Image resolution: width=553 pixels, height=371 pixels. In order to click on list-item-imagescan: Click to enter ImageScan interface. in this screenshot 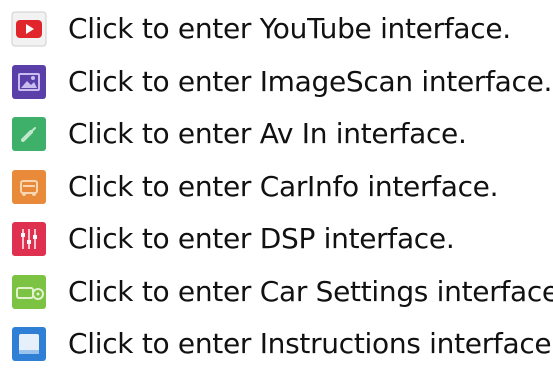, I will do `click(282, 82)`.